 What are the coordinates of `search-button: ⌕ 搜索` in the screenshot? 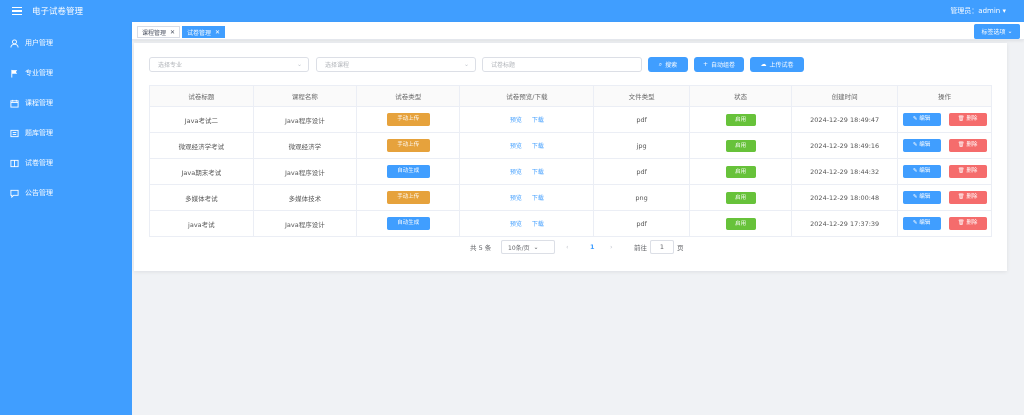 It's located at (668, 64).